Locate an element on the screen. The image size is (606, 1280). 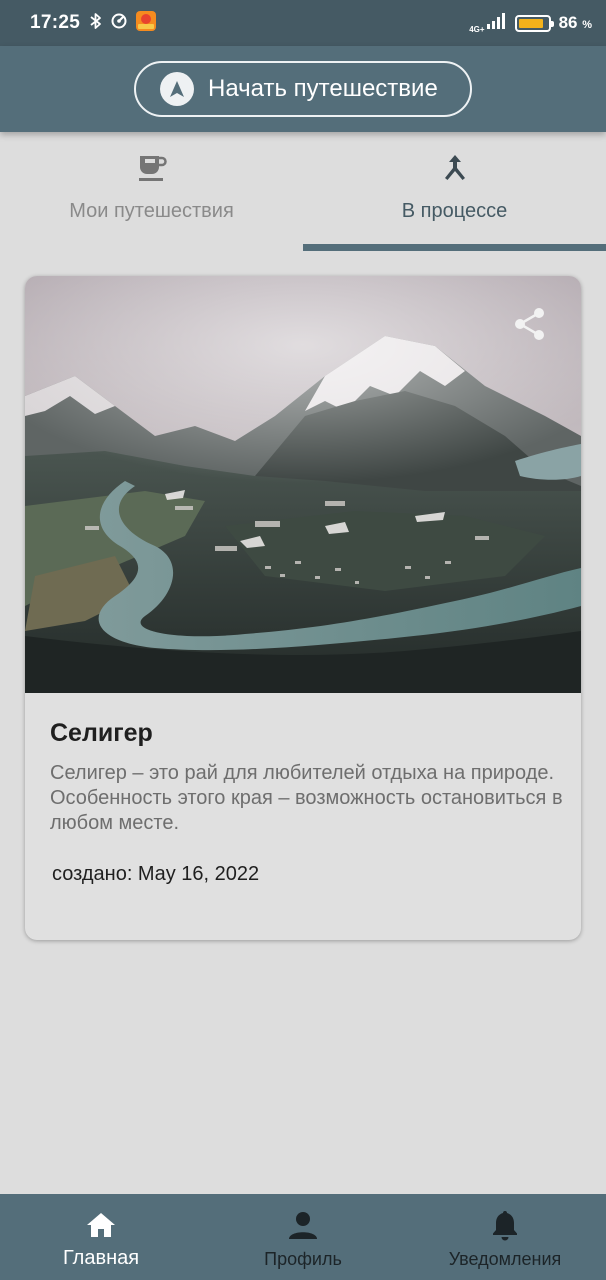
share-icon is located at coordinates (529, 324).